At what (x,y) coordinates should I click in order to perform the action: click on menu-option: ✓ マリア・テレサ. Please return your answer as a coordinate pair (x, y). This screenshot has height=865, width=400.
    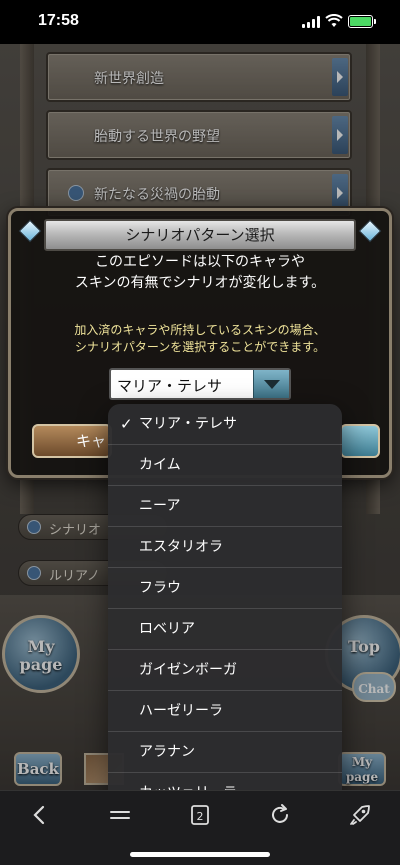
    Looking at the image, I should click on (225, 424).